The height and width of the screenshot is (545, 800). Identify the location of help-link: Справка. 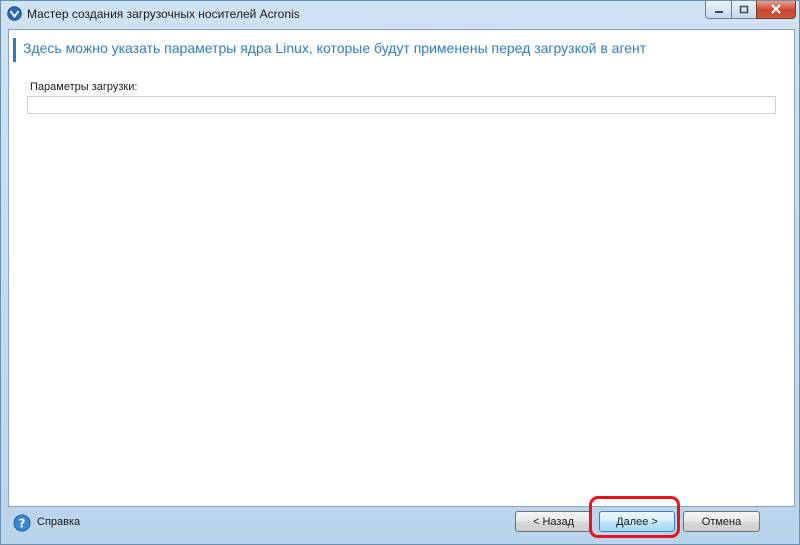
(58, 522).